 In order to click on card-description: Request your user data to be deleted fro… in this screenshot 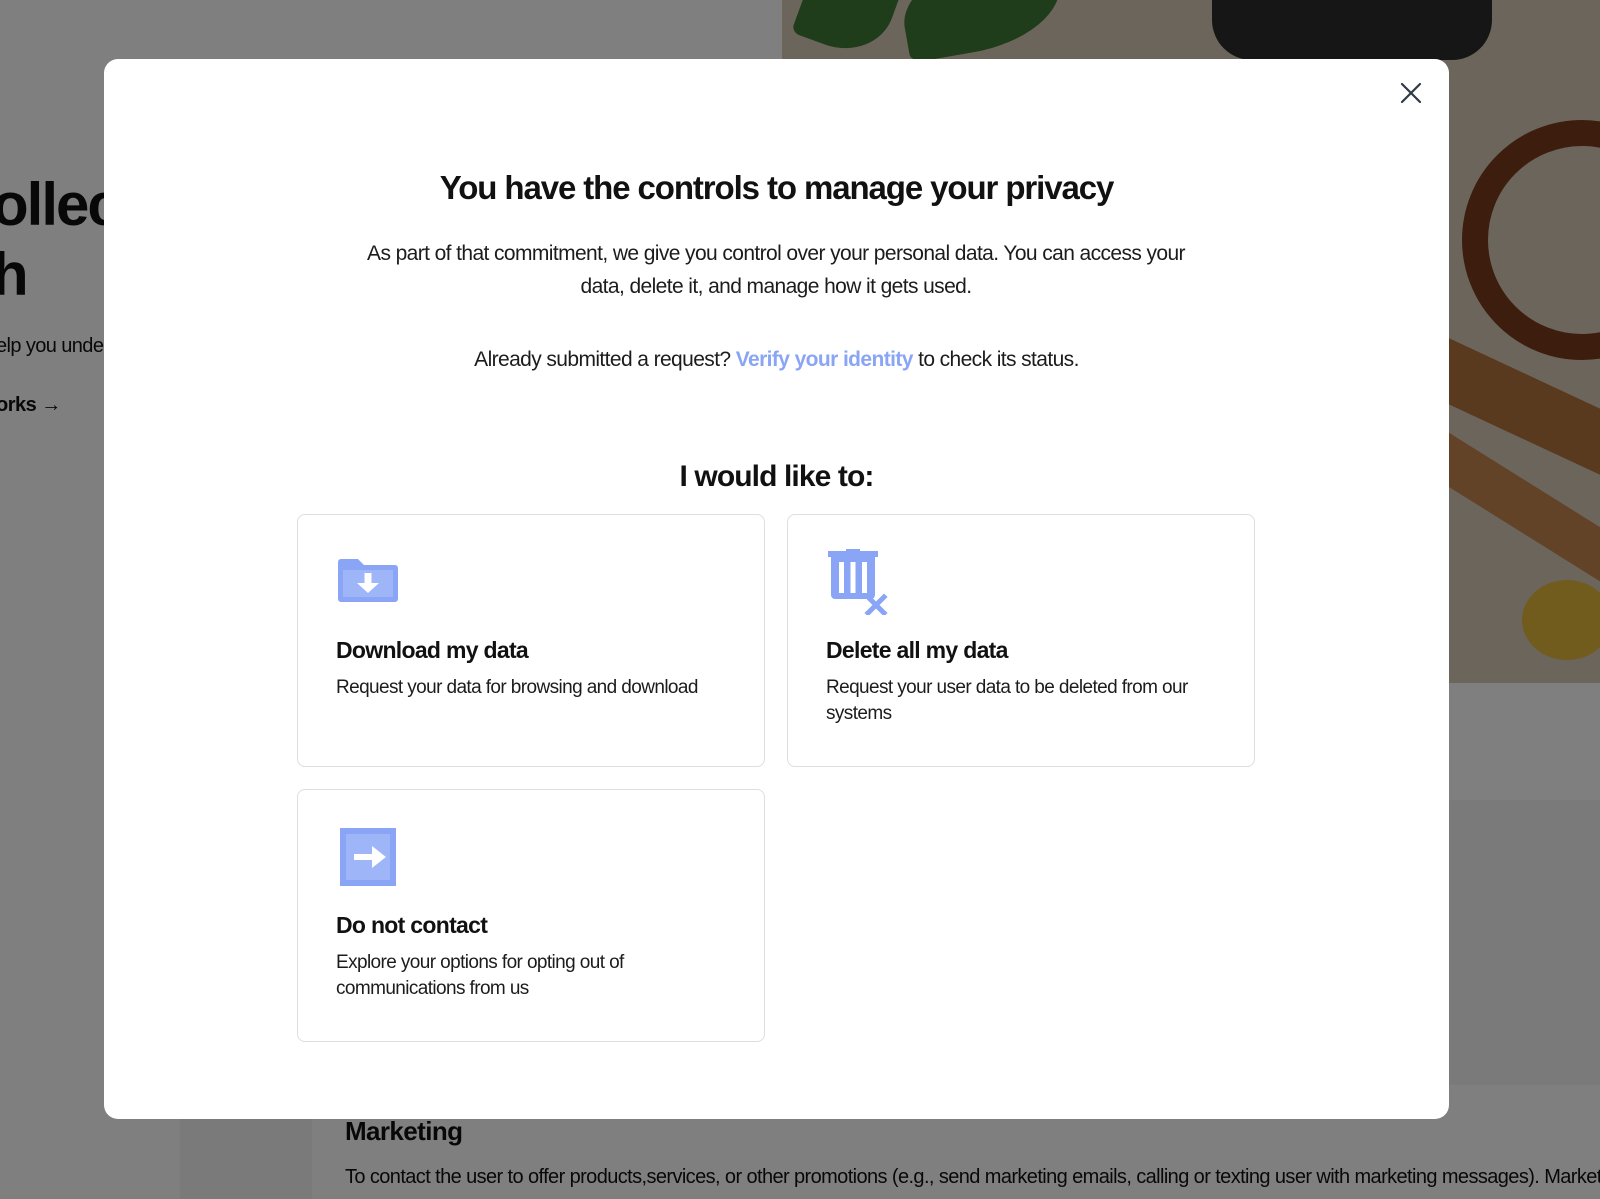, I will do `click(1007, 700)`.